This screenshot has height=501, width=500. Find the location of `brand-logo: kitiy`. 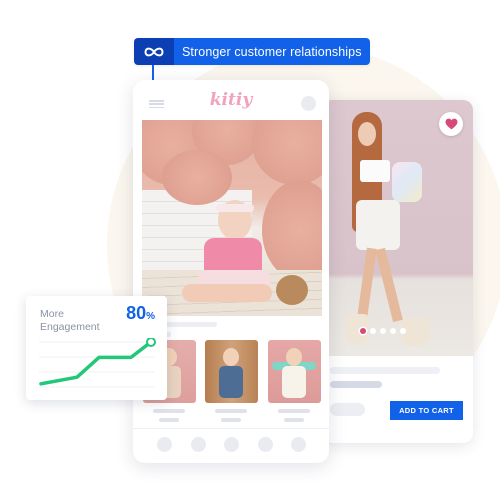

brand-logo: kitiy is located at coordinates (231, 100).